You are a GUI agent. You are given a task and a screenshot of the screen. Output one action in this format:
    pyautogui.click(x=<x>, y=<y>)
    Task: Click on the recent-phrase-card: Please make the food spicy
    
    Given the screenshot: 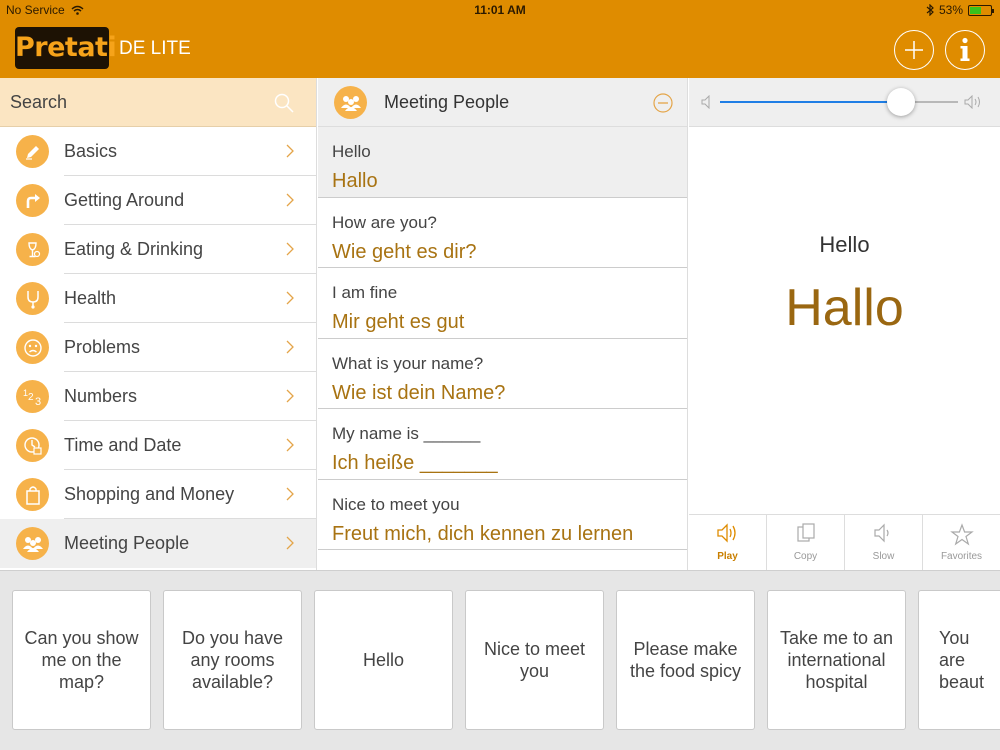 What is the action you would take?
    pyautogui.click(x=685, y=660)
    